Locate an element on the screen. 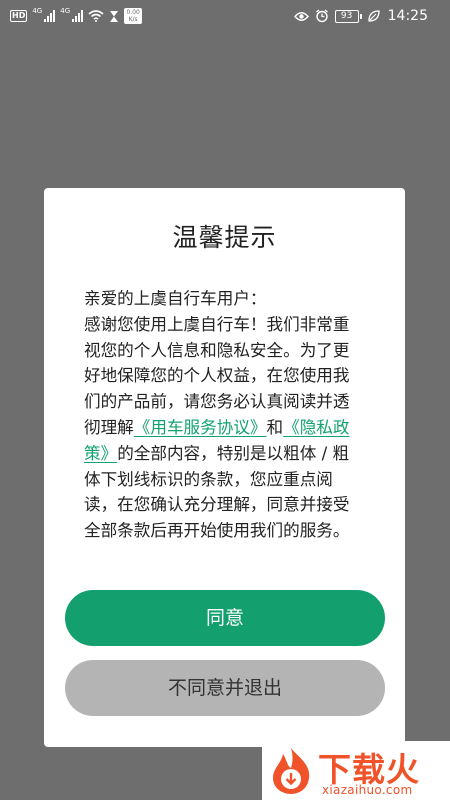 Image resolution: width=450 pixels, height=800 pixels. watermark: 下载火 xiazaihuo.com is located at coordinates (356, 770).